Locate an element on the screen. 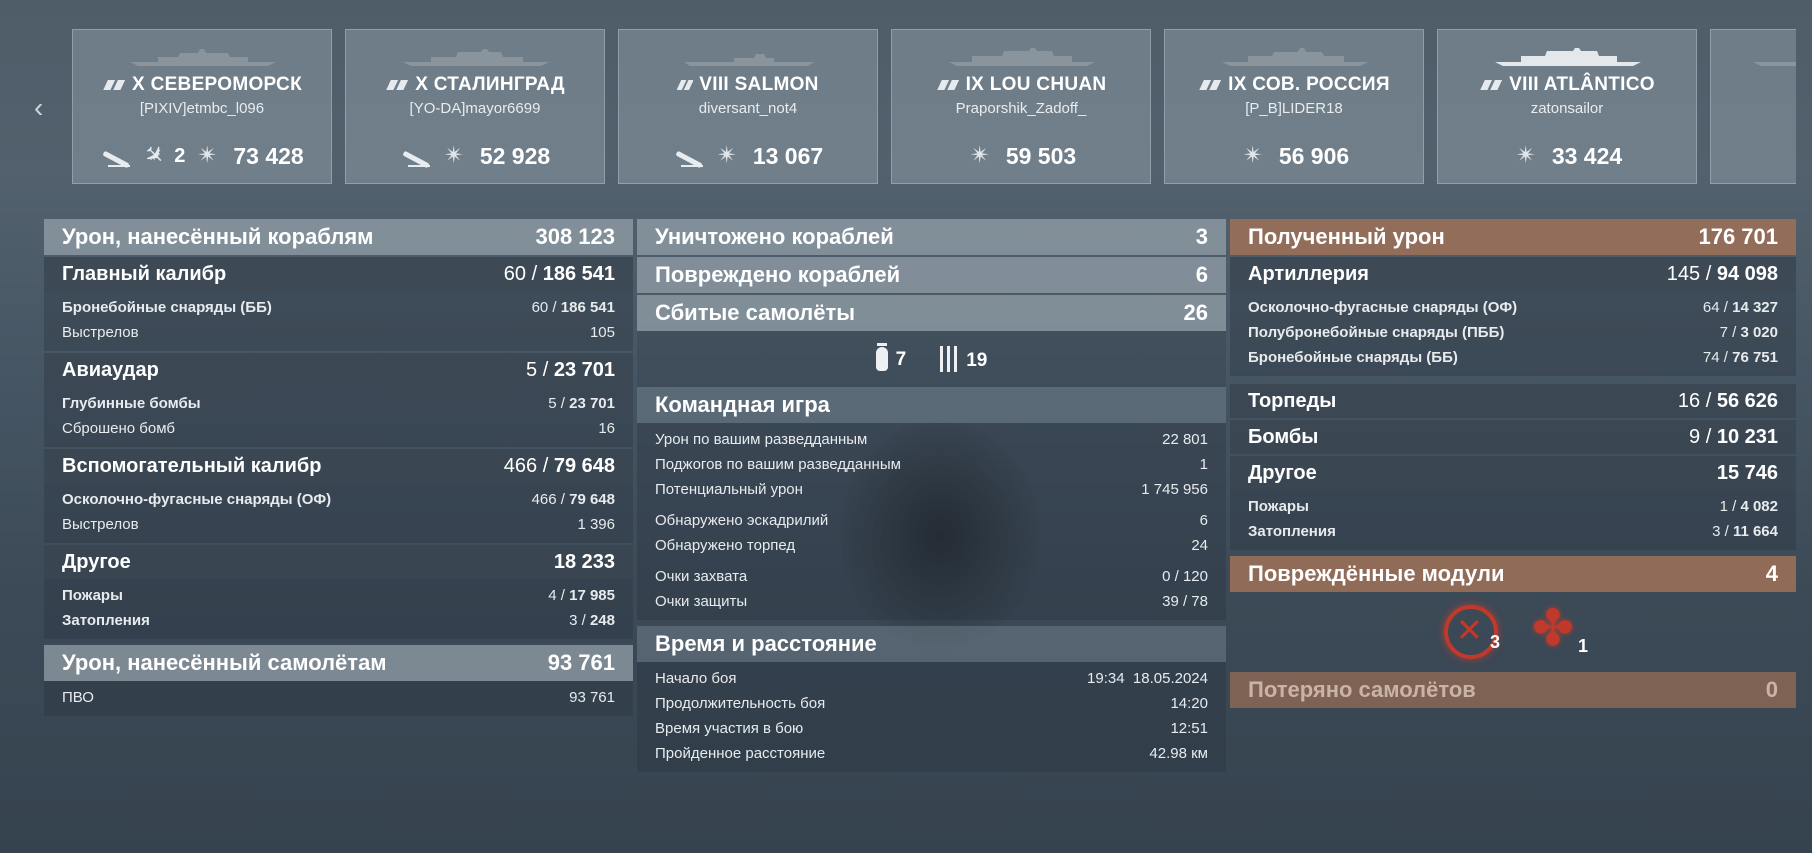  fires-row: Пожары 4 / 17 985 is located at coordinates (338, 595).